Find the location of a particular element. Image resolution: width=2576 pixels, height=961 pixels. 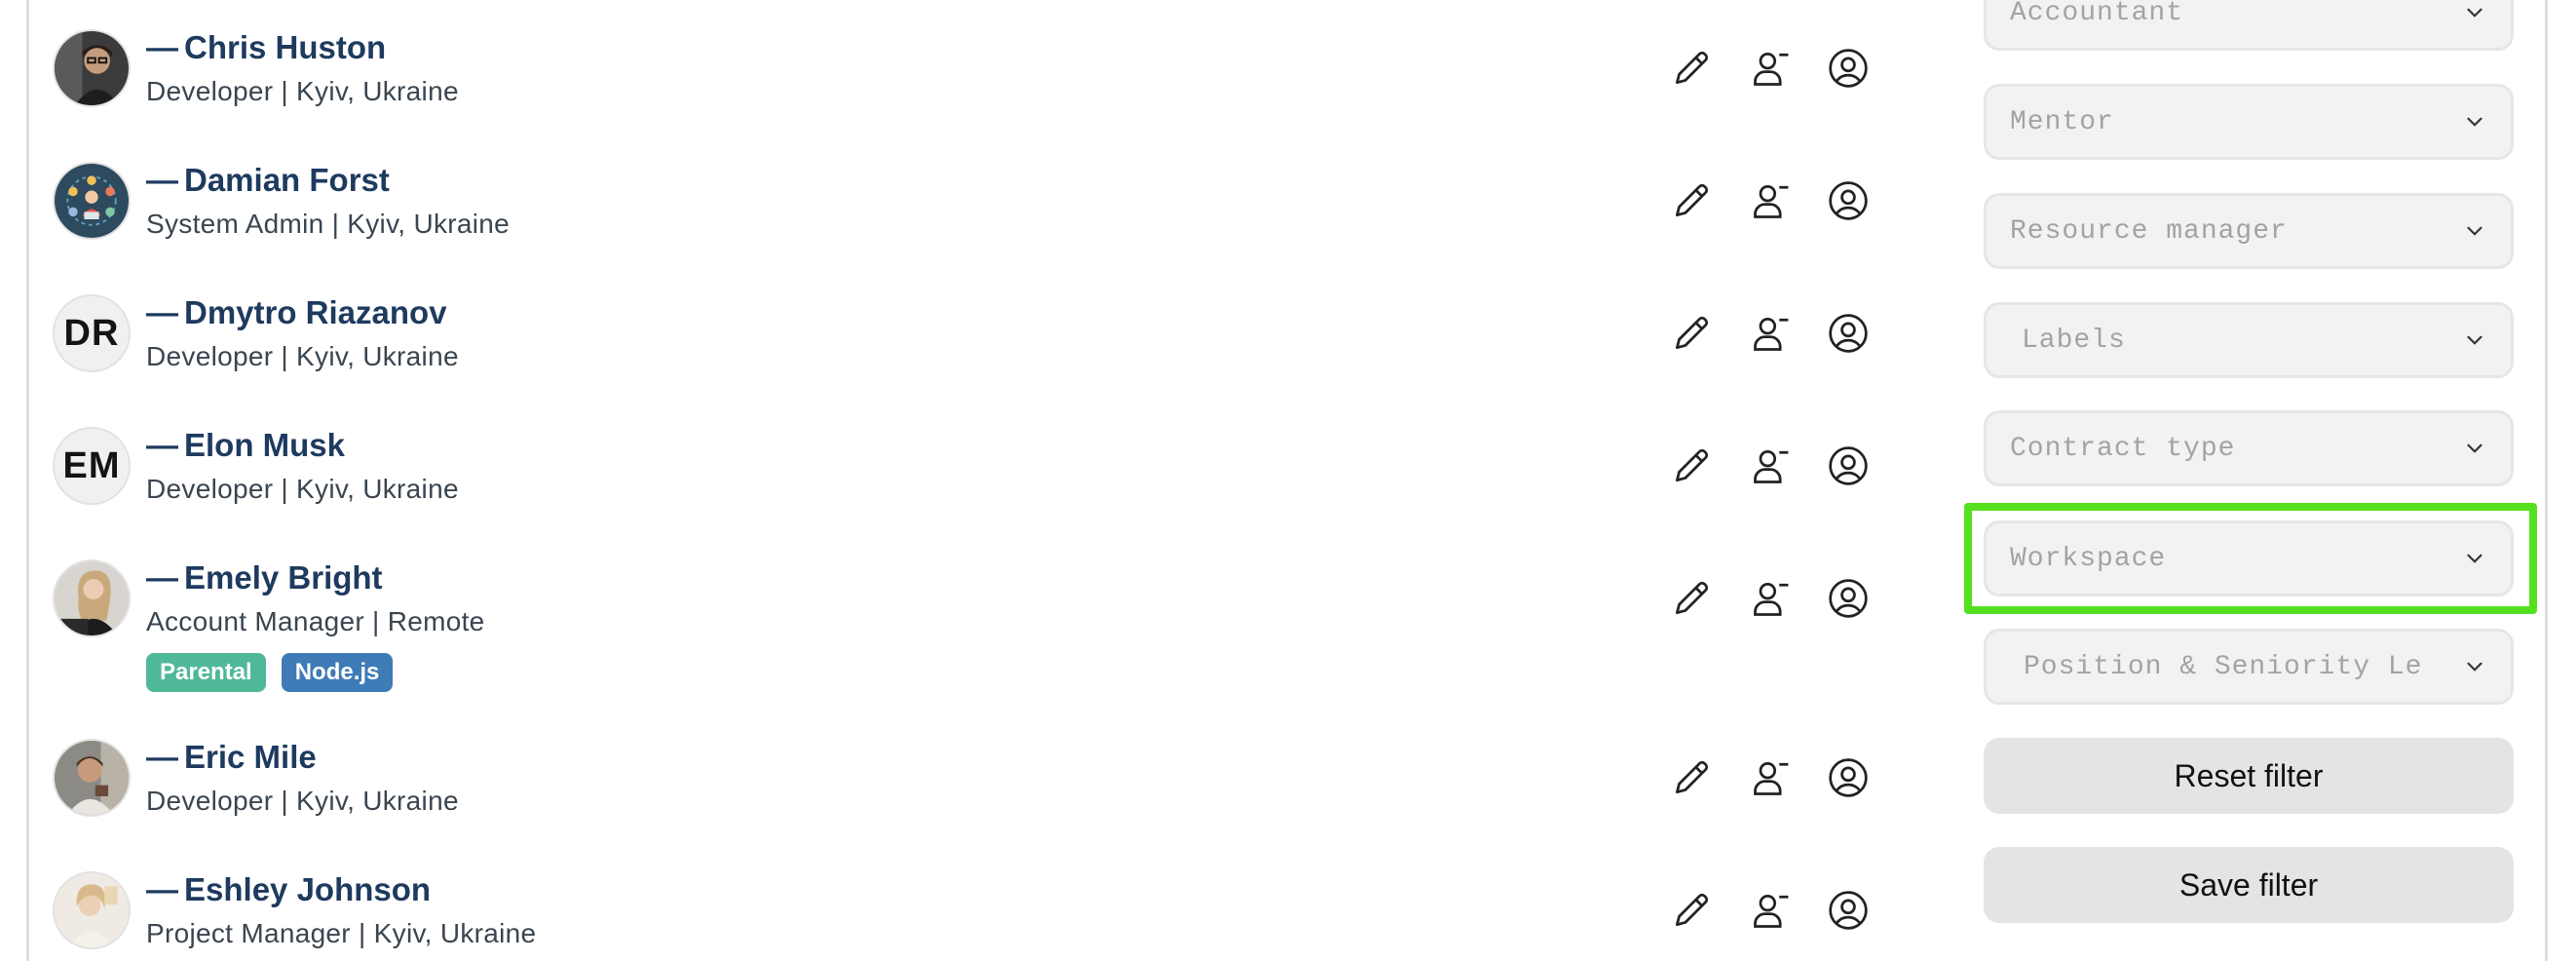

tag-badge: Parental is located at coordinates (206, 672).